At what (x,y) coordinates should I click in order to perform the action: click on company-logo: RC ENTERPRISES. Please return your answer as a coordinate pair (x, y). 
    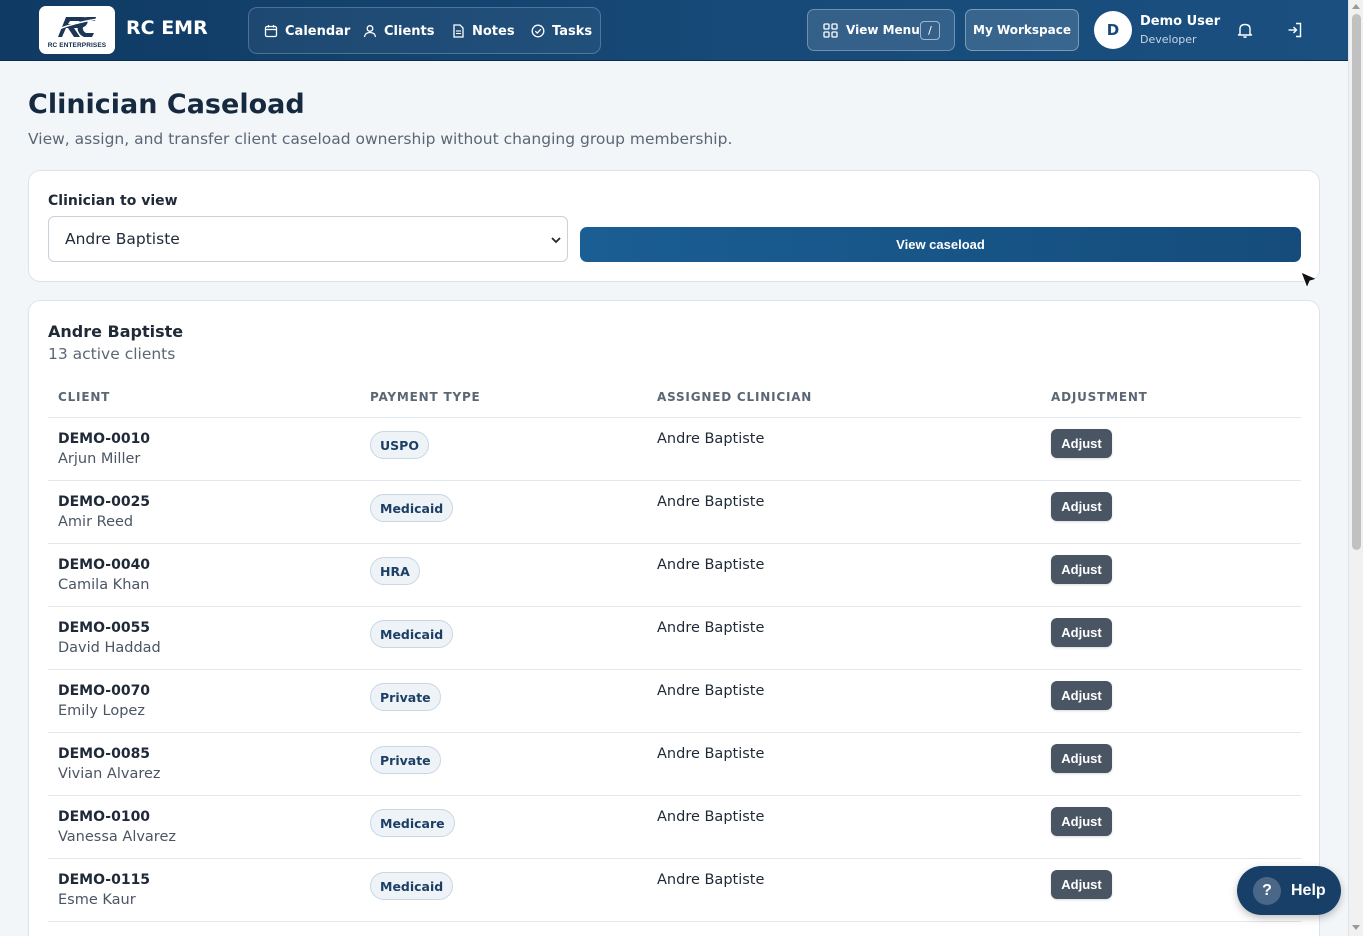
    Looking at the image, I should click on (77, 30).